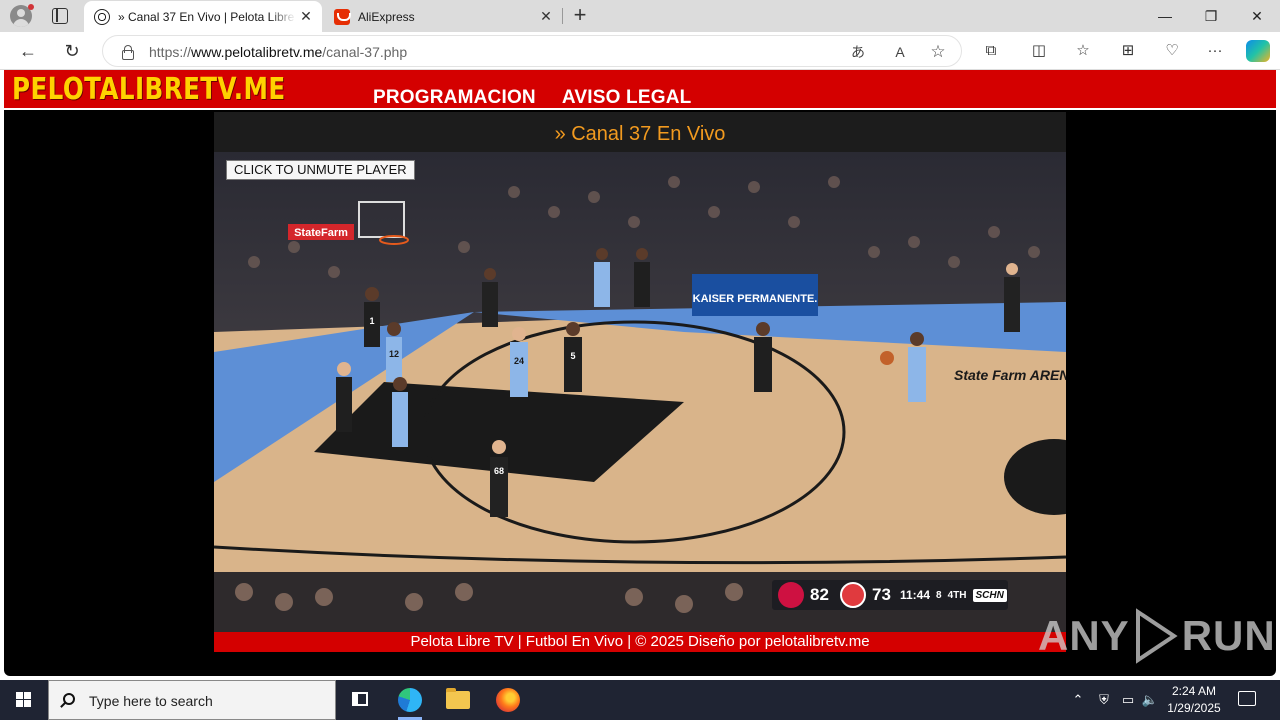 This screenshot has width=1280, height=720. I want to click on back-button: ←, so click(28, 51).